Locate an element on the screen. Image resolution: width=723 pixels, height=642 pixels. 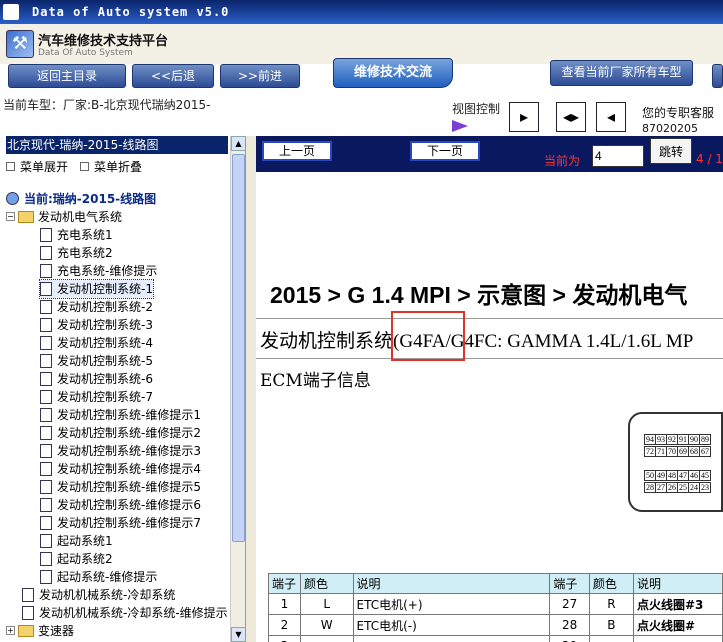
page-count: 4 / 13 is located at coordinates (709, 159).